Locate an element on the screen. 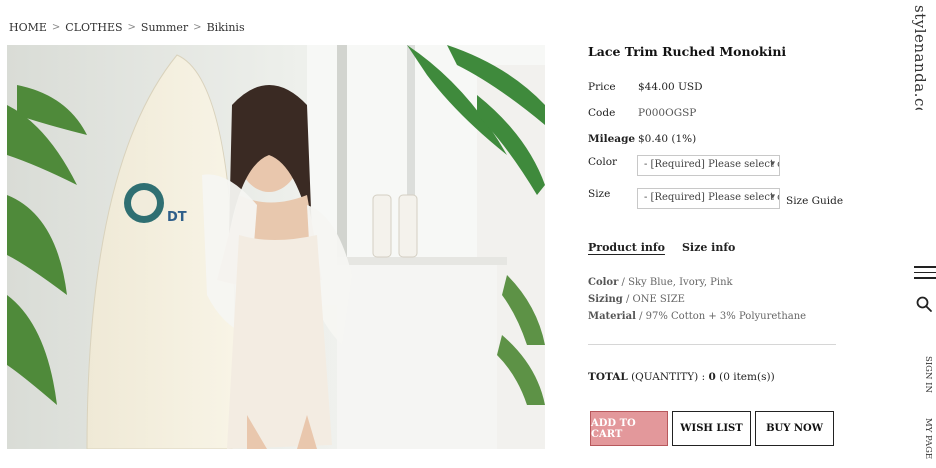 The height and width of the screenshot is (468, 936). size-select-value: - [Required] Please select opt is located at coordinates (712, 197).